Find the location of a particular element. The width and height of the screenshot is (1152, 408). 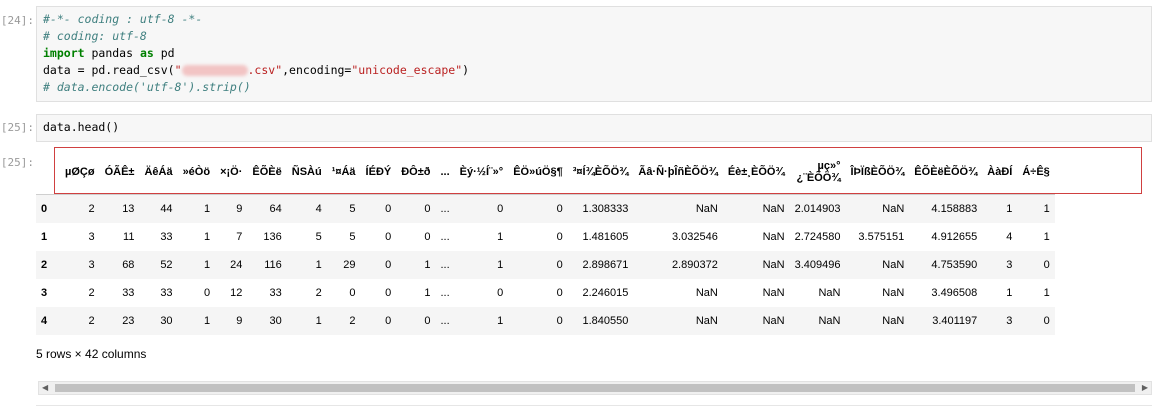

table-cell: 68 is located at coordinates (128, 265).